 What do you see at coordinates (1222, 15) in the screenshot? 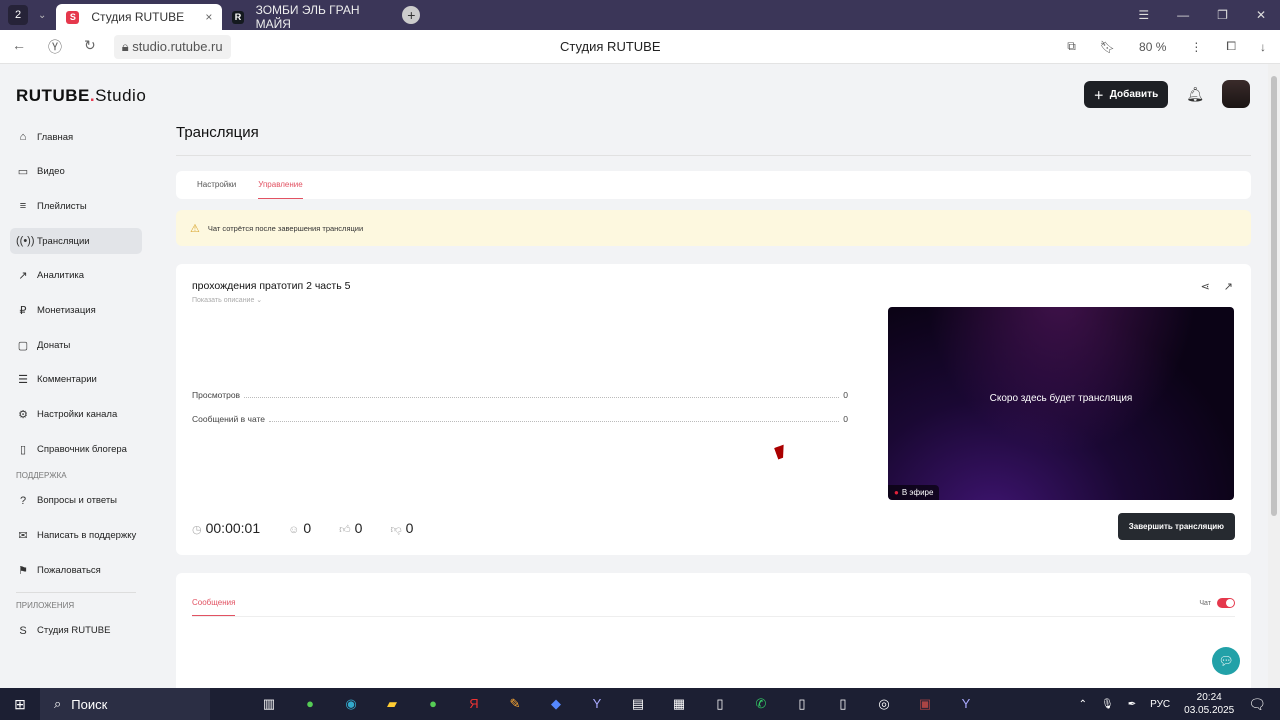
I see `restore-icon: ❐` at bounding box center [1222, 15].